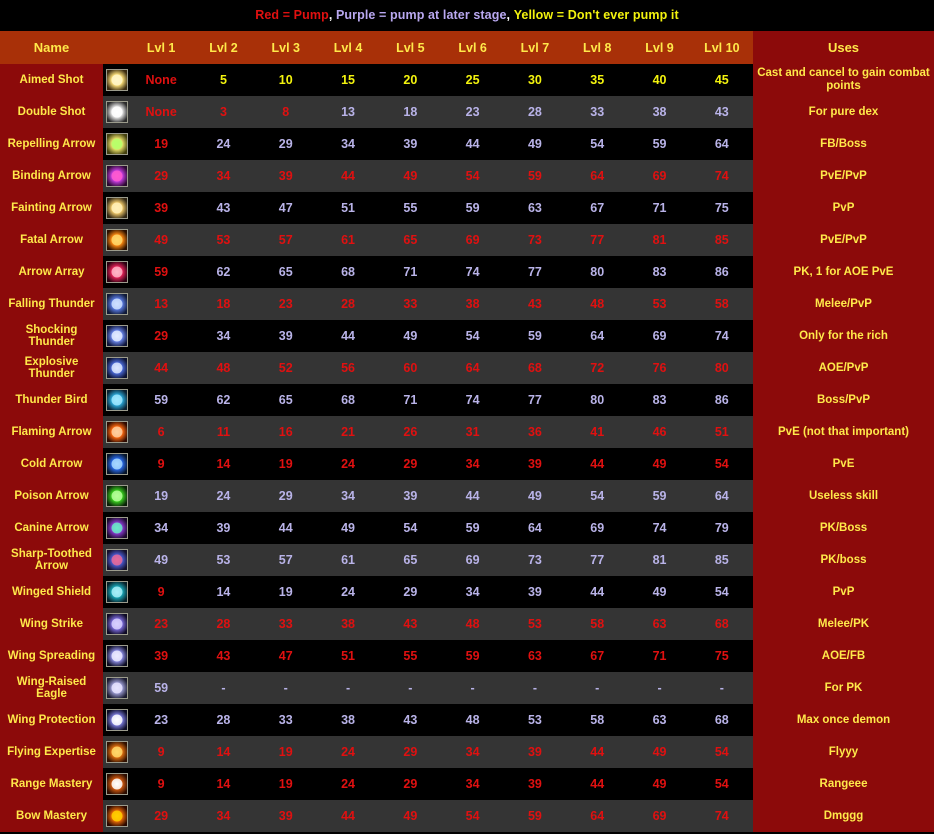 This screenshot has height=834, width=934. What do you see at coordinates (161, 592) in the screenshot?
I see `level-value-cell-1: 9` at bounding box center [161, 592].